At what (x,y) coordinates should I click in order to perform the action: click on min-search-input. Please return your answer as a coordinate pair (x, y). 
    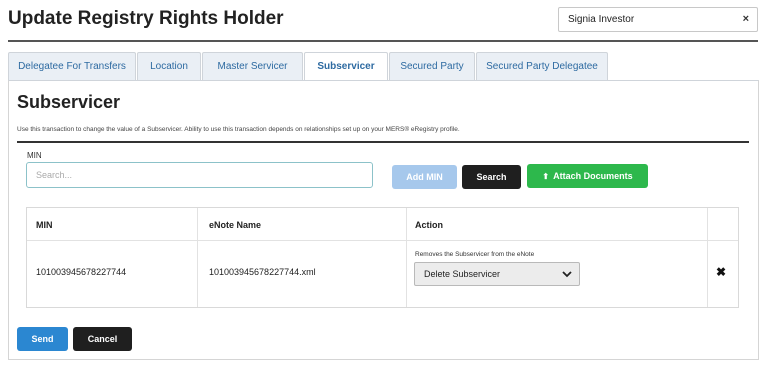
    Looking at the image, I should click on (199, 175).